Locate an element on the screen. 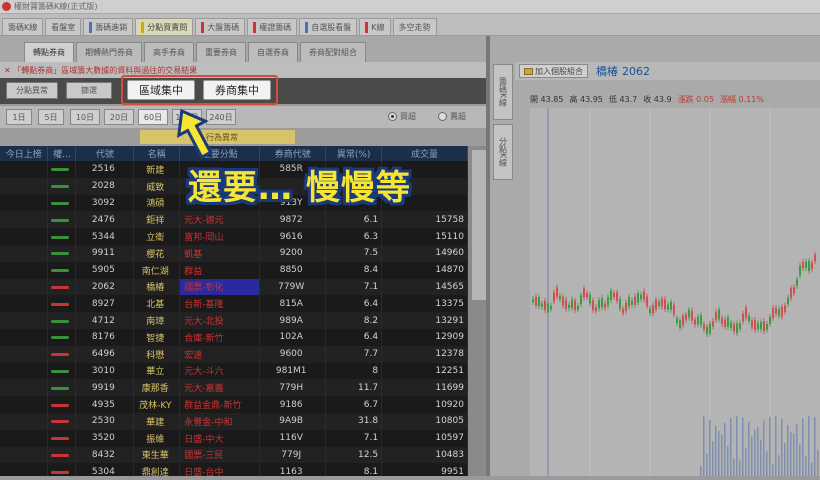 This screenshot has height=480, width=820. table-row: 3520 振維 日盛-中大 116V 7.1 10597 is located at coordinates (234, 438).